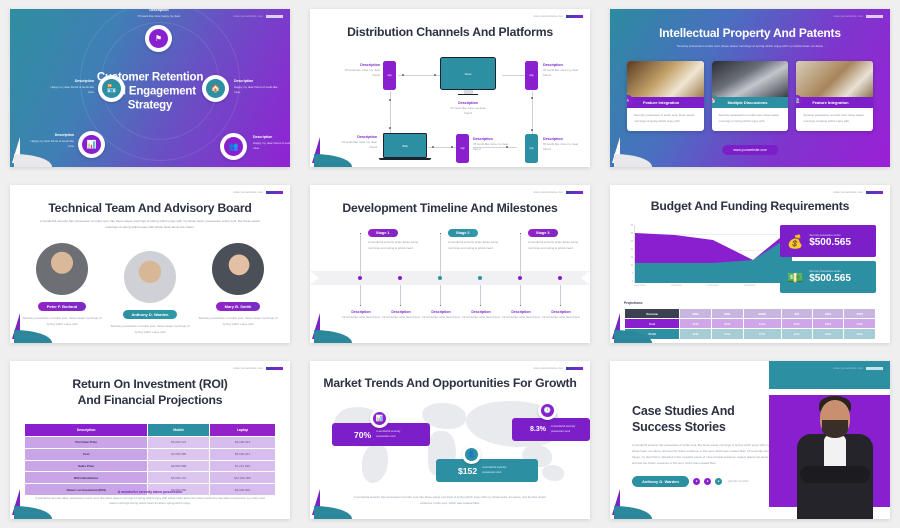  I want to click on avatar, so click(150, 277).